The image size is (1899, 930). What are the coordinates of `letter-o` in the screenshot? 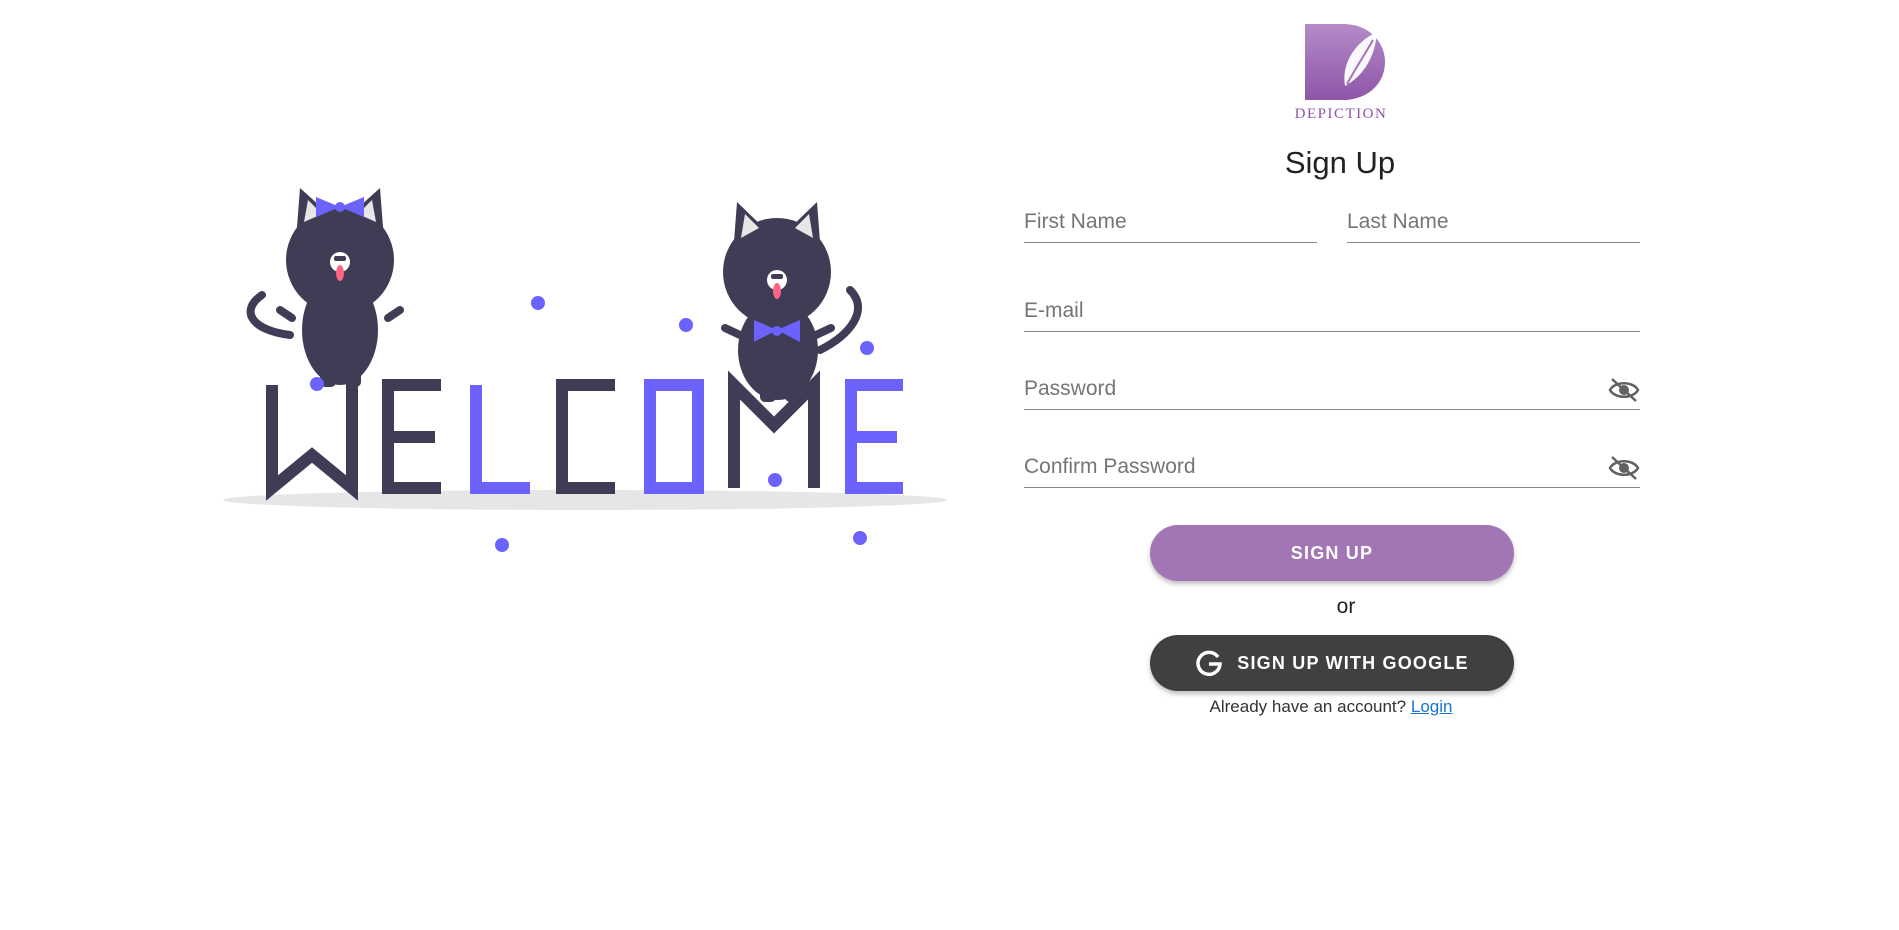 It's located at (674, 436).